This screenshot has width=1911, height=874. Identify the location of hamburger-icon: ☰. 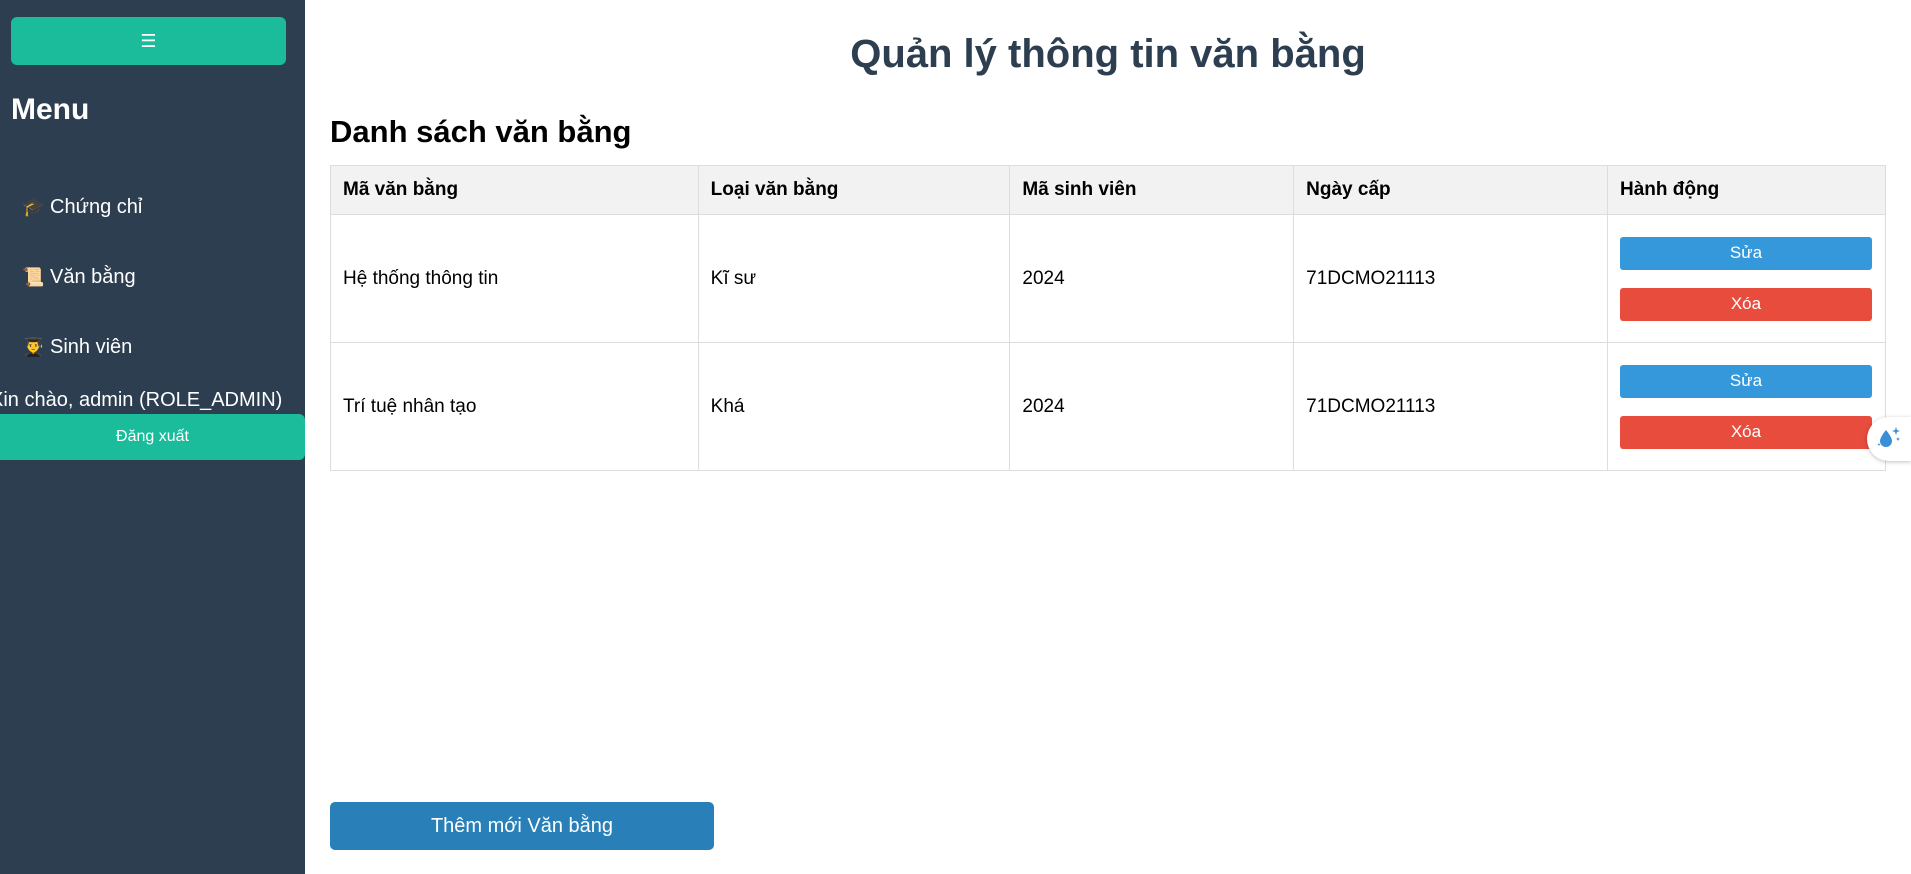
(148, 41).